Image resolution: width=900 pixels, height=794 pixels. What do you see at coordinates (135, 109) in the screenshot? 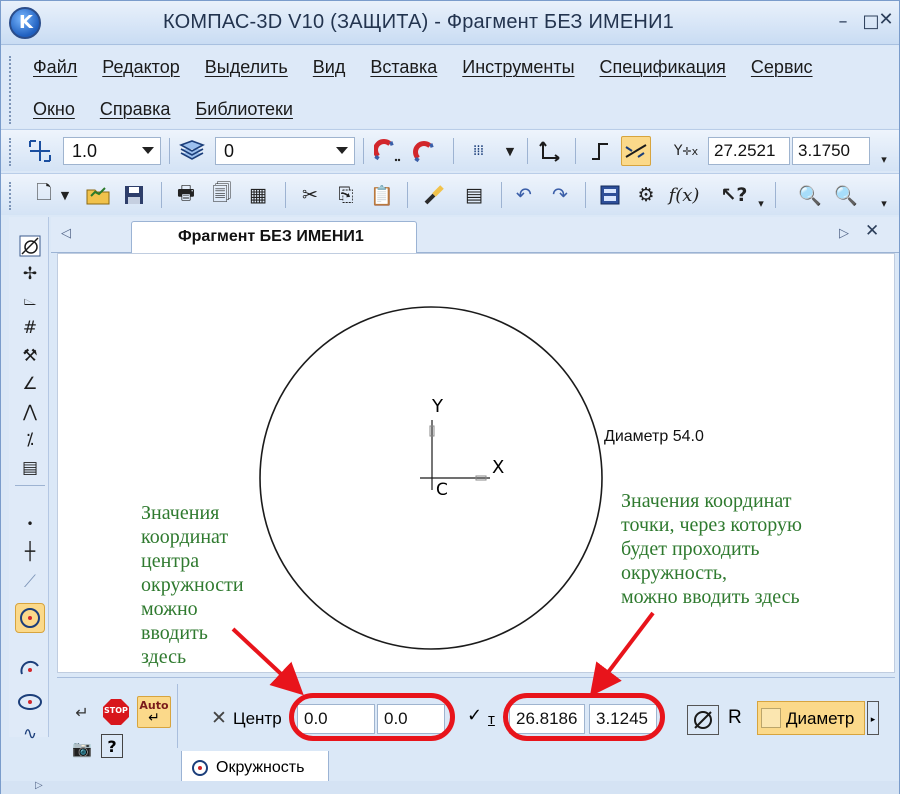
I see `menu-help: Справка` at bounding box center [135, 109].